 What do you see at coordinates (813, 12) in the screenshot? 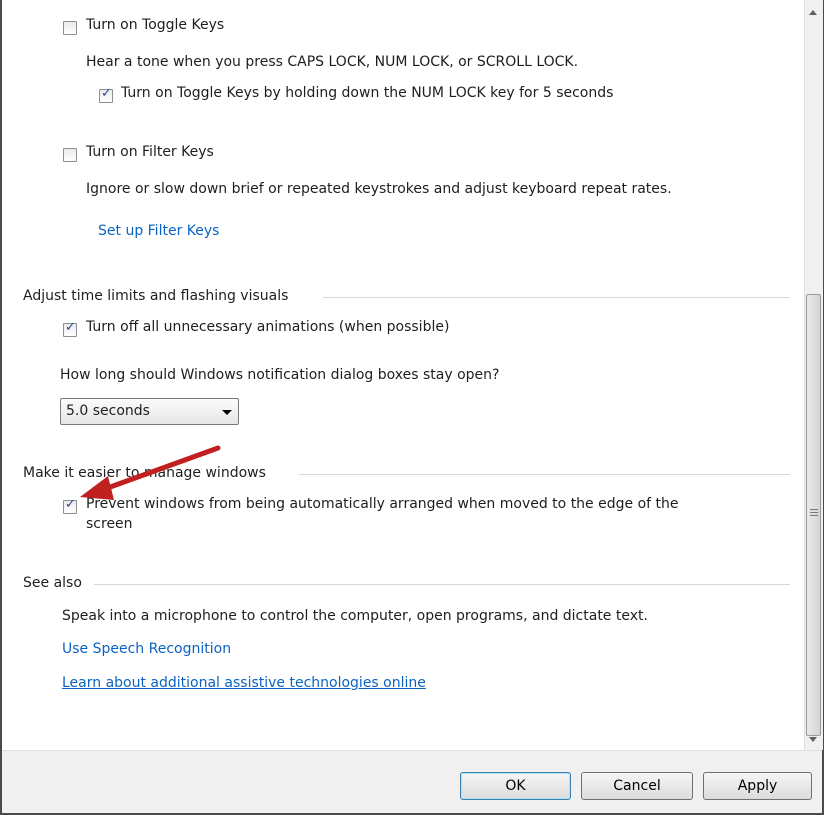
I see `scroll-up-arrow-icon` at bounding box center [813, 12].